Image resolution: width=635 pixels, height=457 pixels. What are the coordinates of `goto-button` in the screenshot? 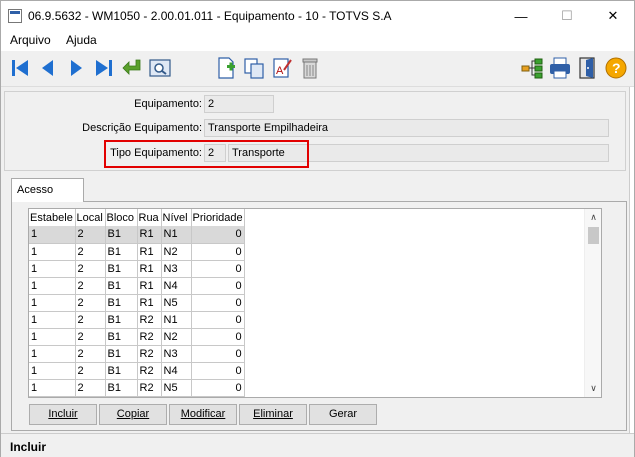 It's located at (132, 68).